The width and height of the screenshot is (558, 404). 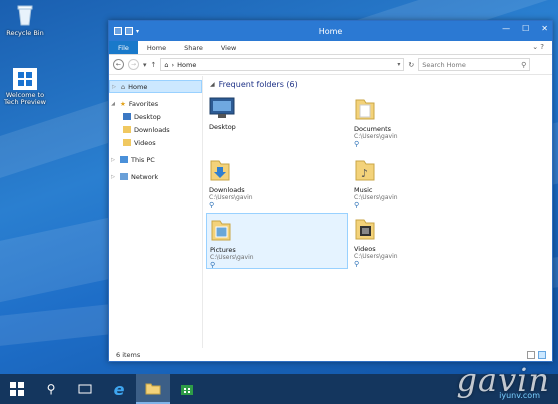 I want to click on search-box: ⚲, so click(x=474, y=64).